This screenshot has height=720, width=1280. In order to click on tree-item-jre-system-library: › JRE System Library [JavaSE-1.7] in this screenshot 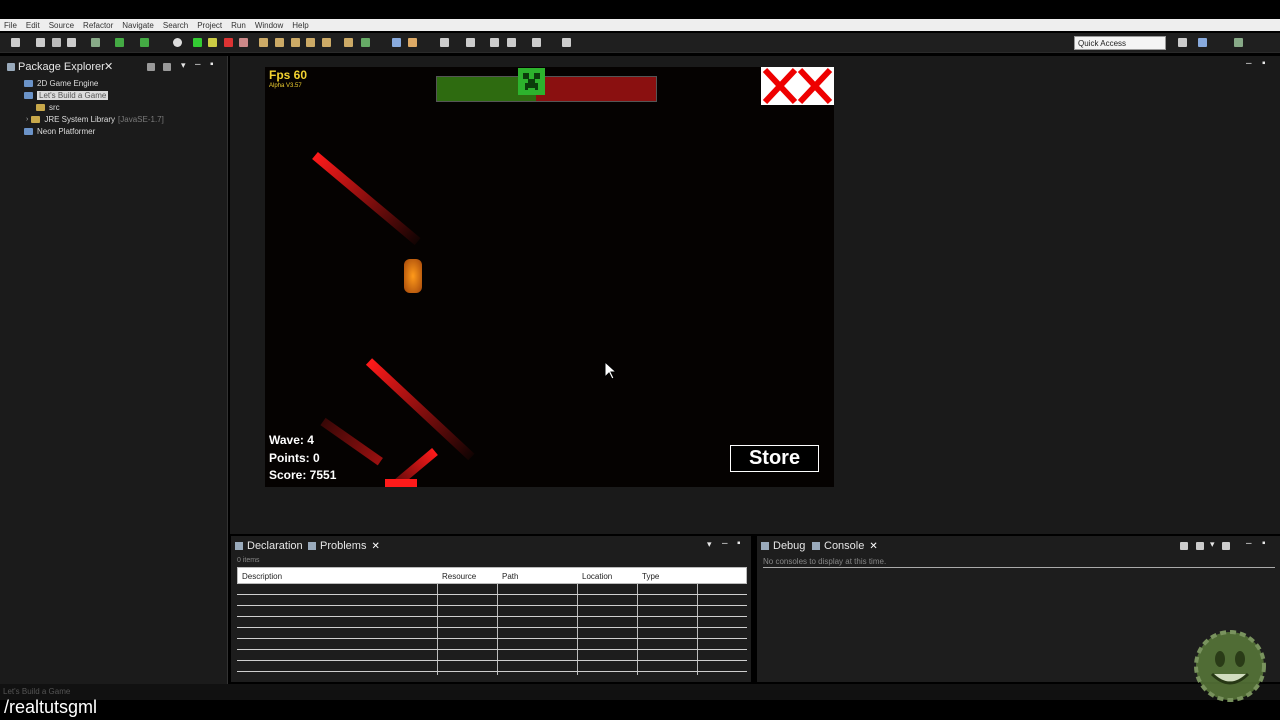, I will do `click(95, 119)`.